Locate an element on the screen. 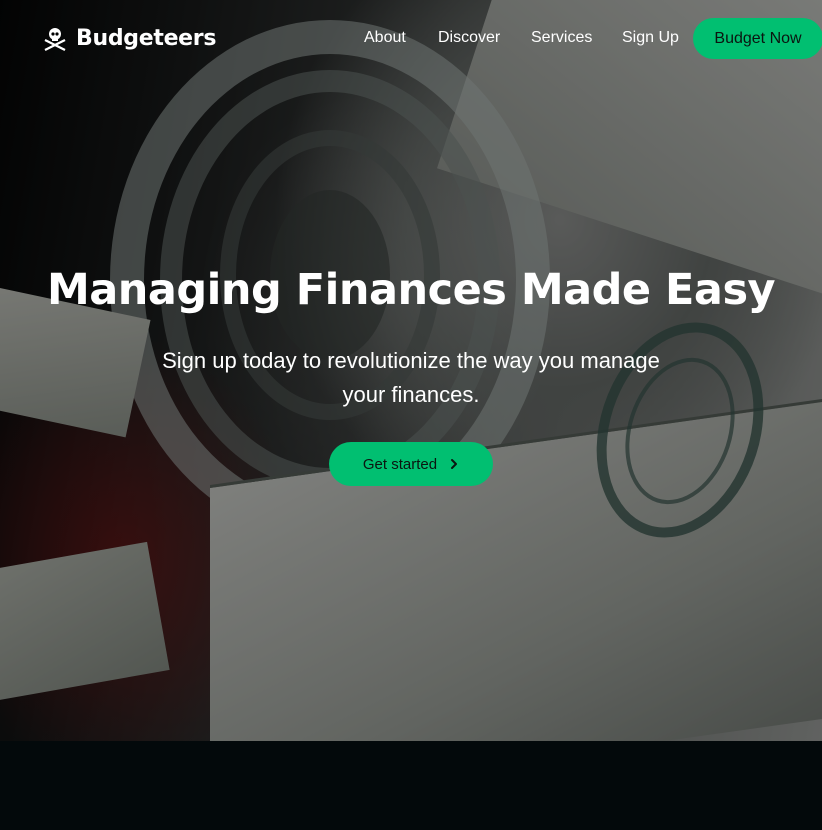 The image size is (822, 830). hero-title: Managing Finances Made Easy is located at coordinates (411, 290).